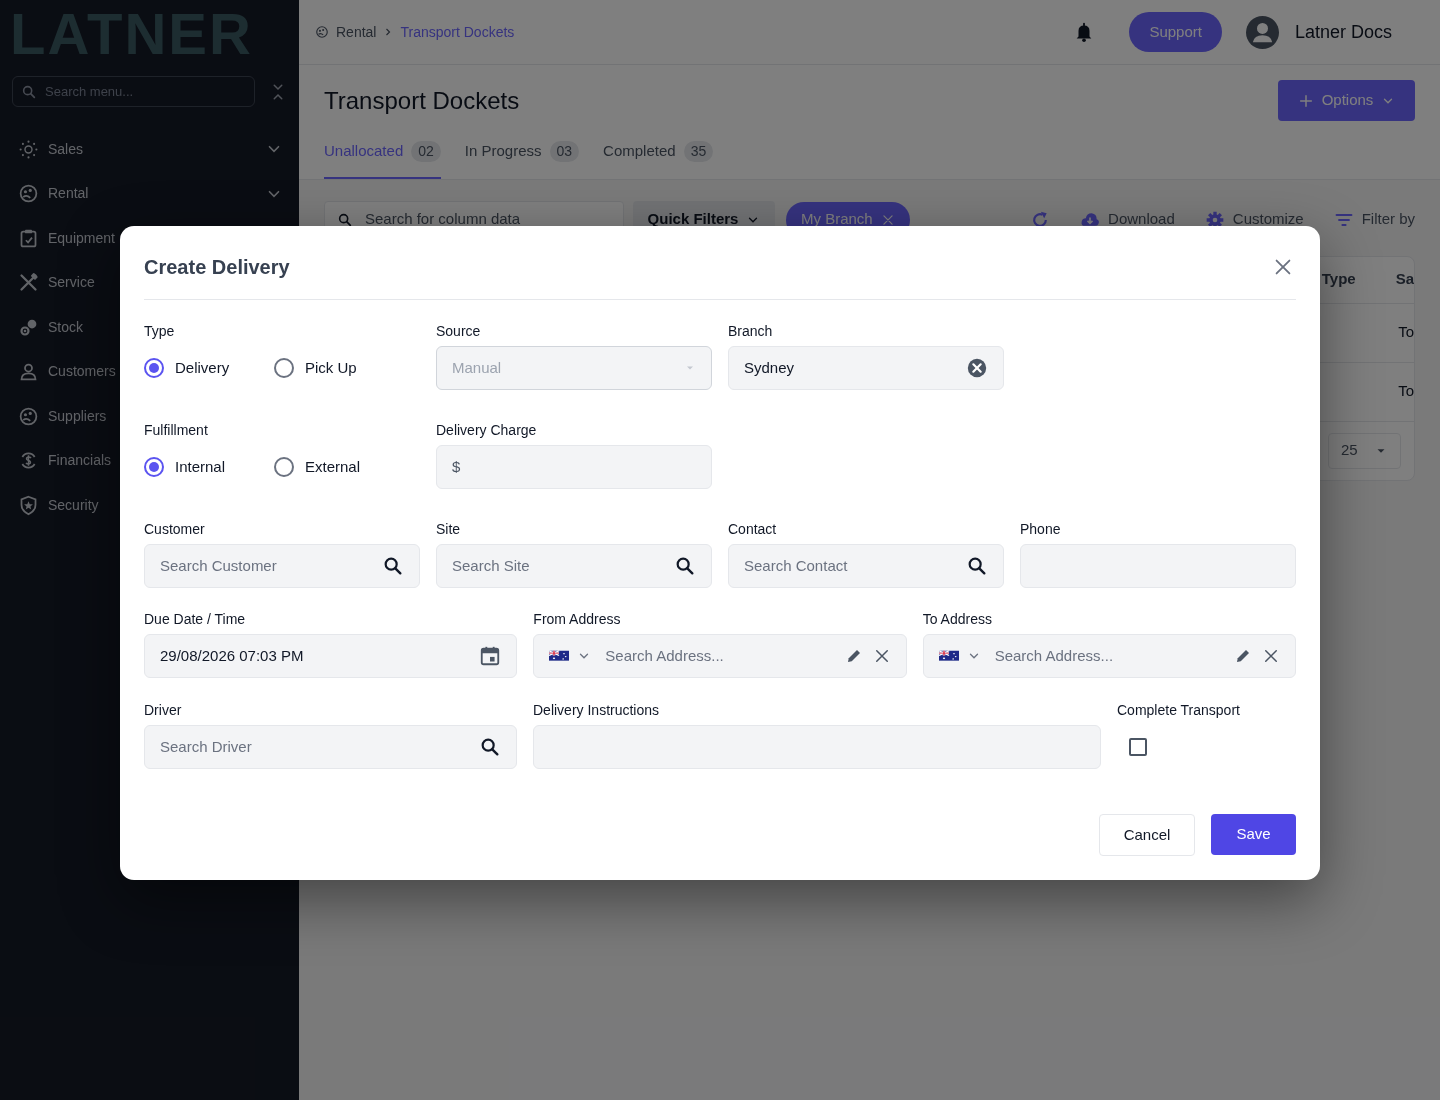  I want to click on user-name: Latner Docs, so click(1343, 32).